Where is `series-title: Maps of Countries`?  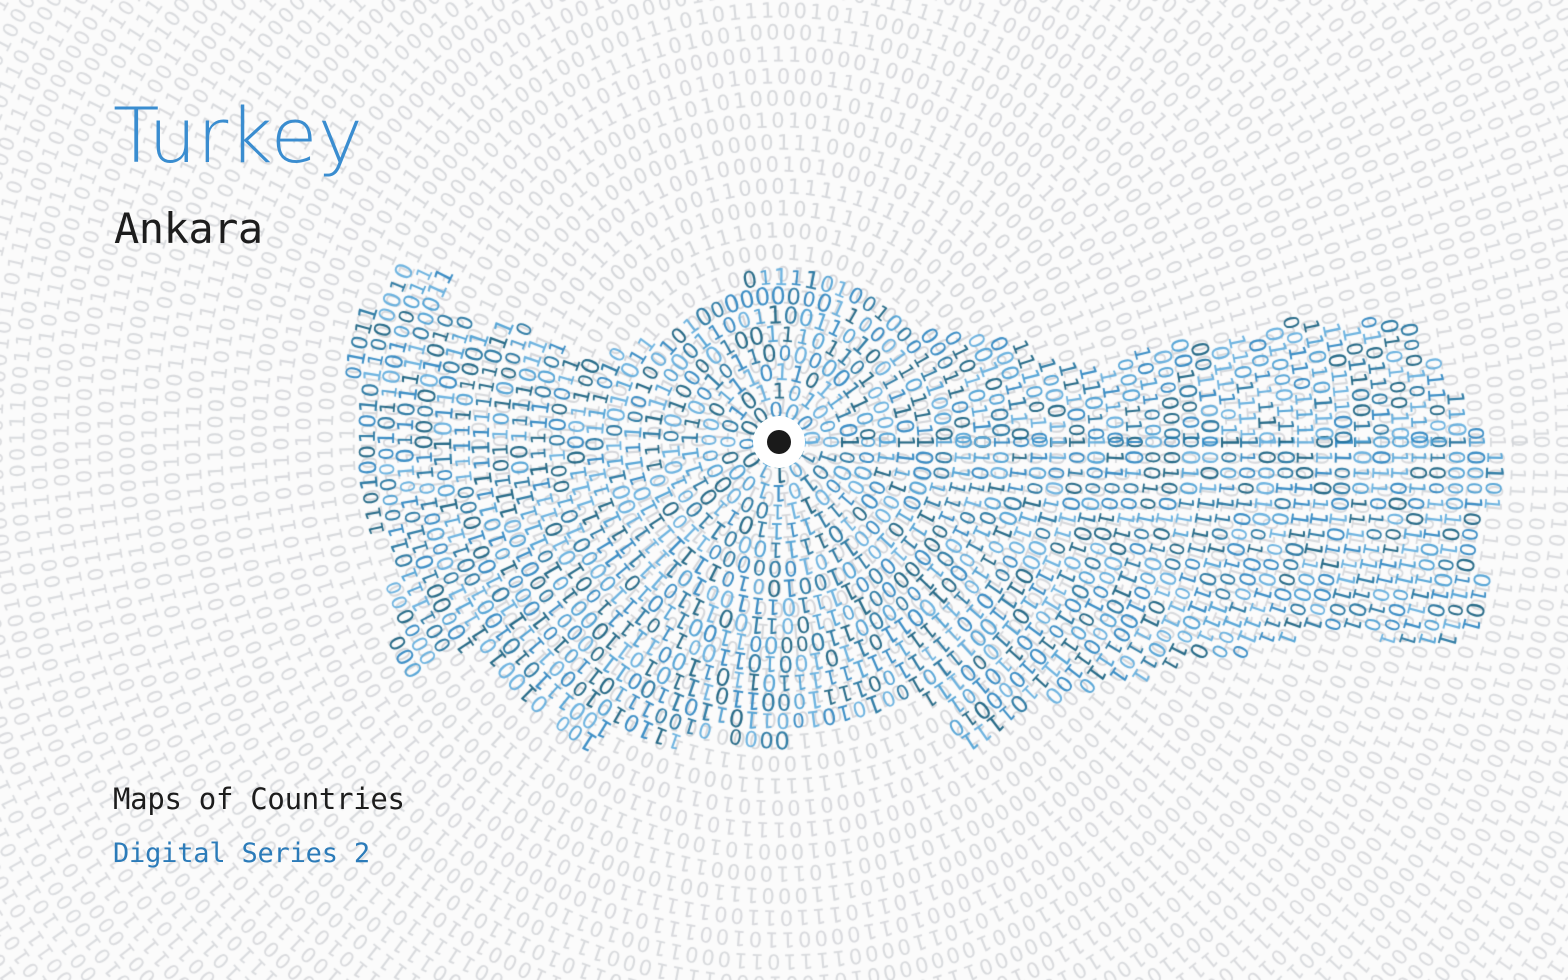 series-title: Maps of Countries is located at coordinates (259, 799).